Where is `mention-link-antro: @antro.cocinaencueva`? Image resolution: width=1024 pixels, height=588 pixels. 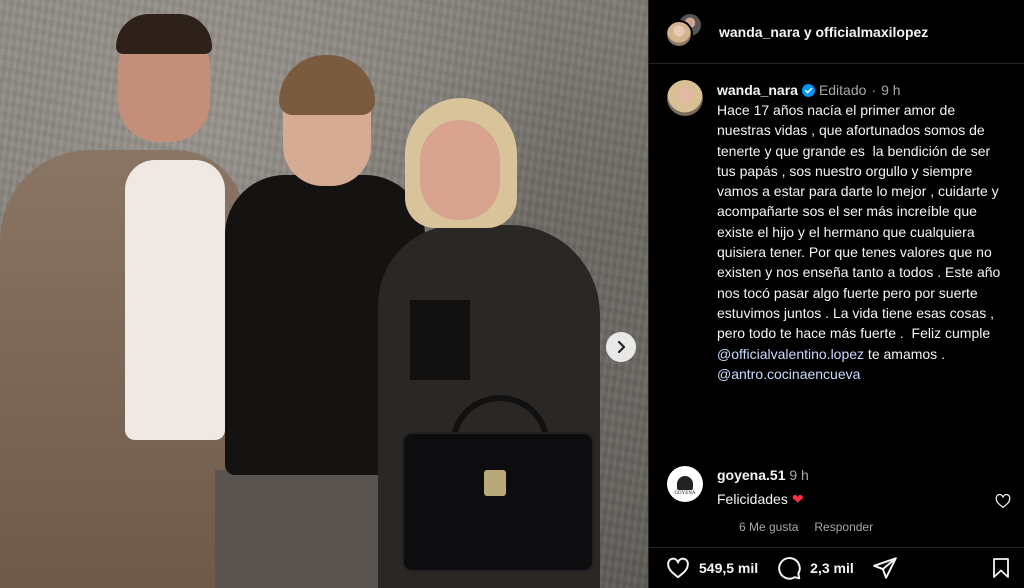
mention-link-antro: @antro.cocinaencueva is located at coordinates (788, 374).